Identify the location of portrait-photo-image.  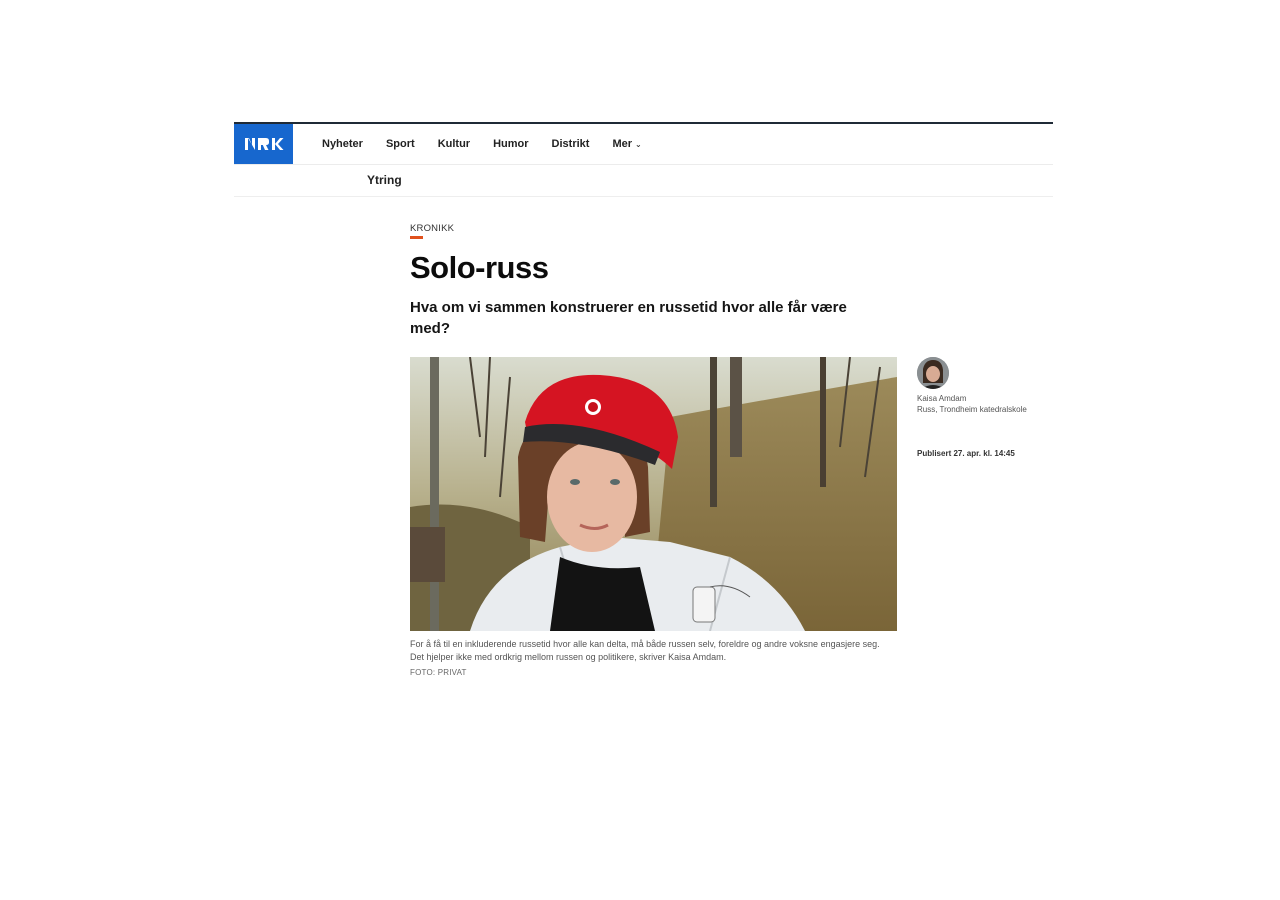
(653, 494).